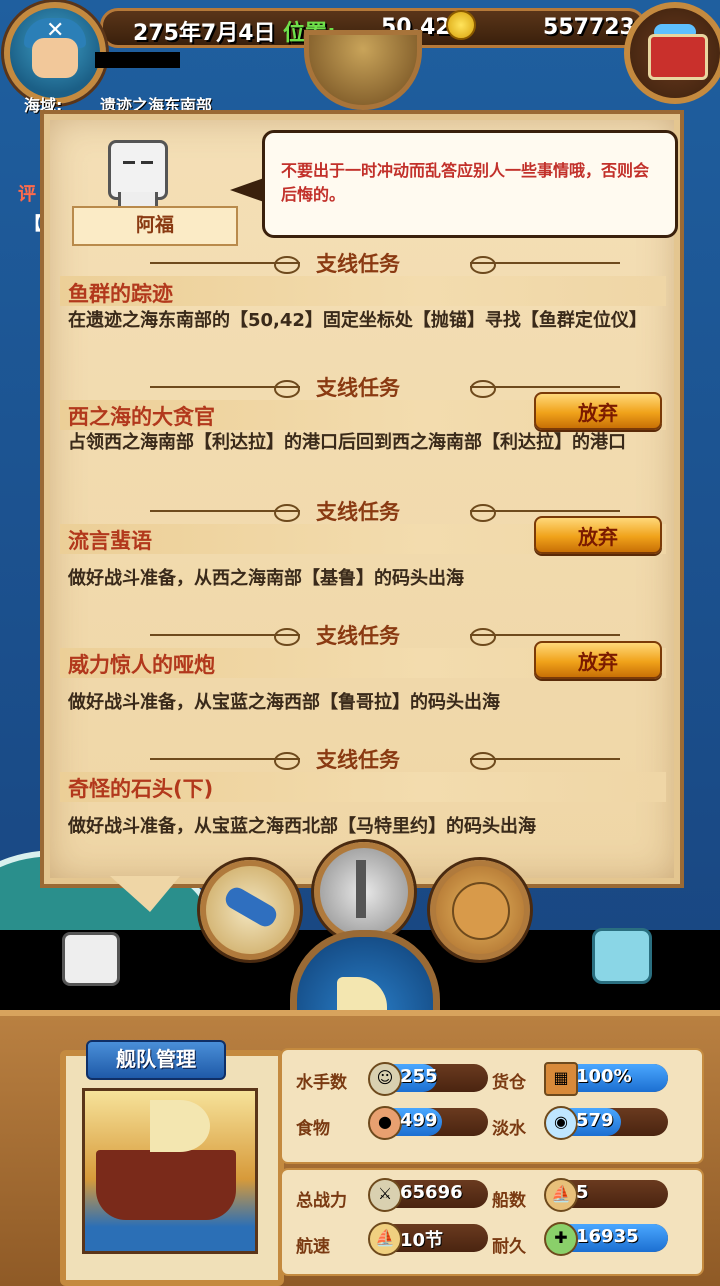  What do you see at coordinates (385, 1123) in the screenshot?
I see `meat-icon: ●` at bounding box center [385, 1123].